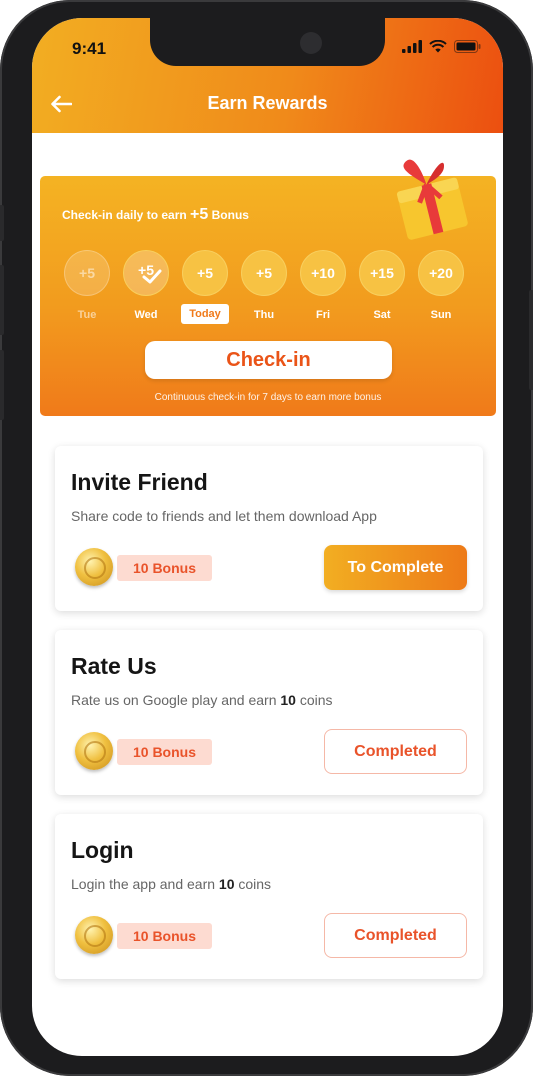 The image size is (533, 1076). I want to click on day-sun: +20 Sun, so click(441, 287).